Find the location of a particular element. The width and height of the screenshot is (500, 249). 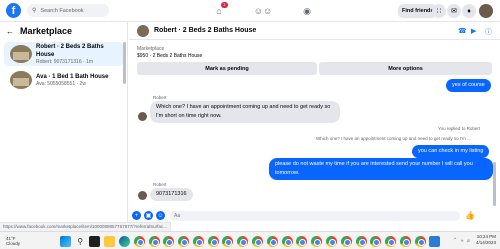

clock-date: 4/14/2023 is located at coordinates (485, 242).